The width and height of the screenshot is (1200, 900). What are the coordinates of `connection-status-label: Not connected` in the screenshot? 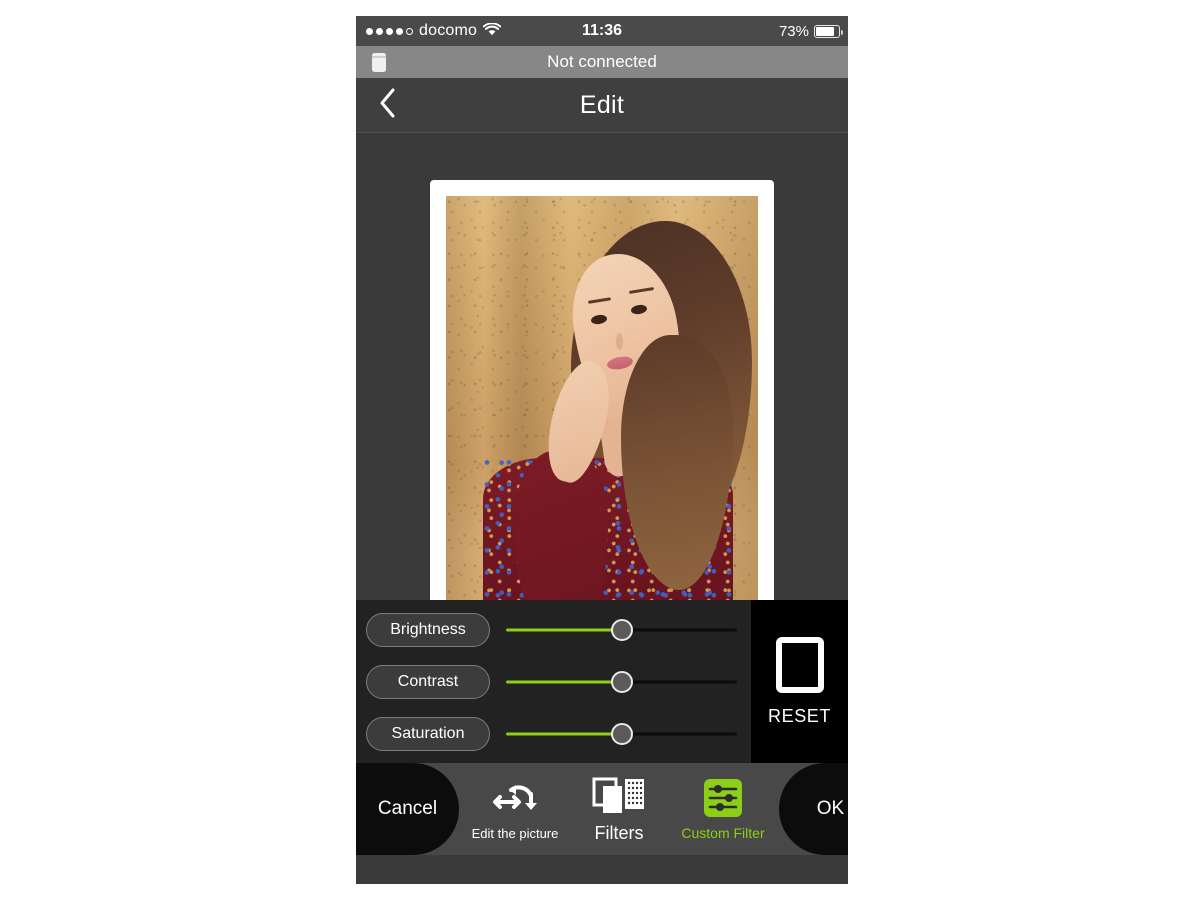 It's located at (602, 61).